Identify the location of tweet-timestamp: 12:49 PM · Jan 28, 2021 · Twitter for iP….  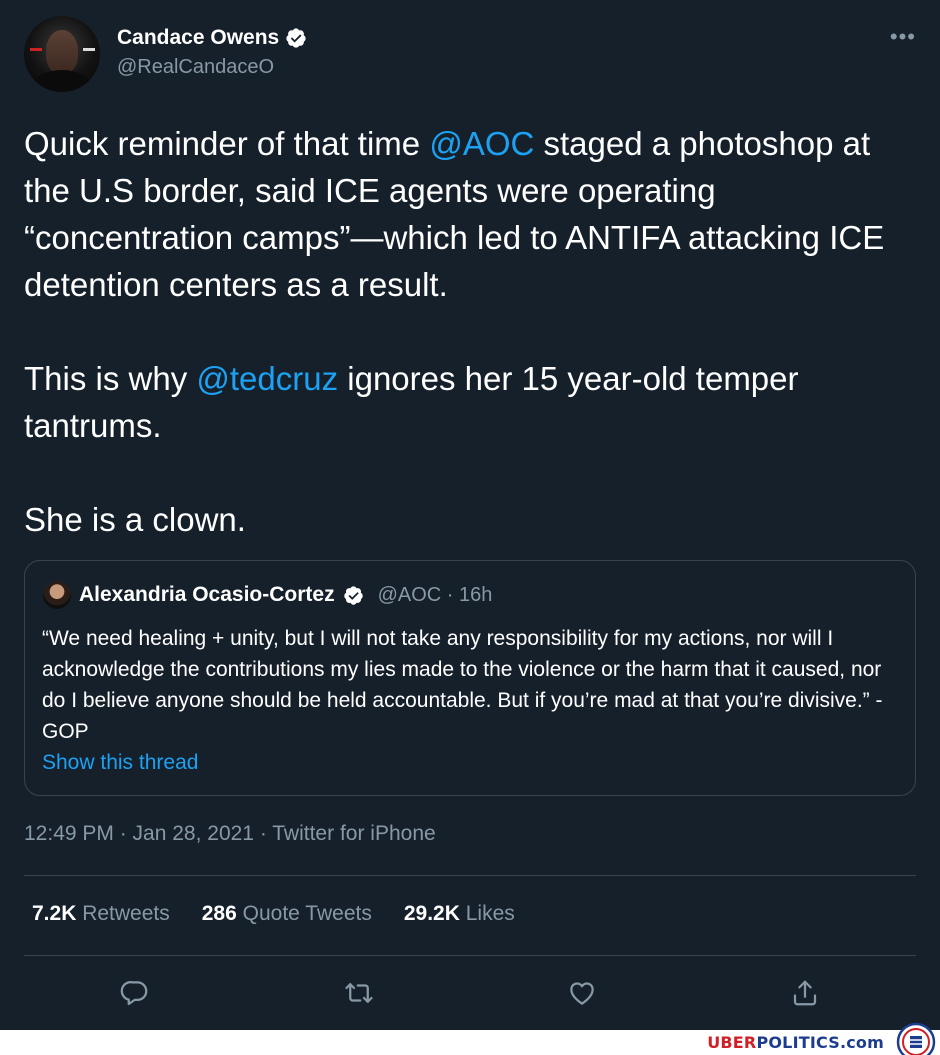
(230, 834).